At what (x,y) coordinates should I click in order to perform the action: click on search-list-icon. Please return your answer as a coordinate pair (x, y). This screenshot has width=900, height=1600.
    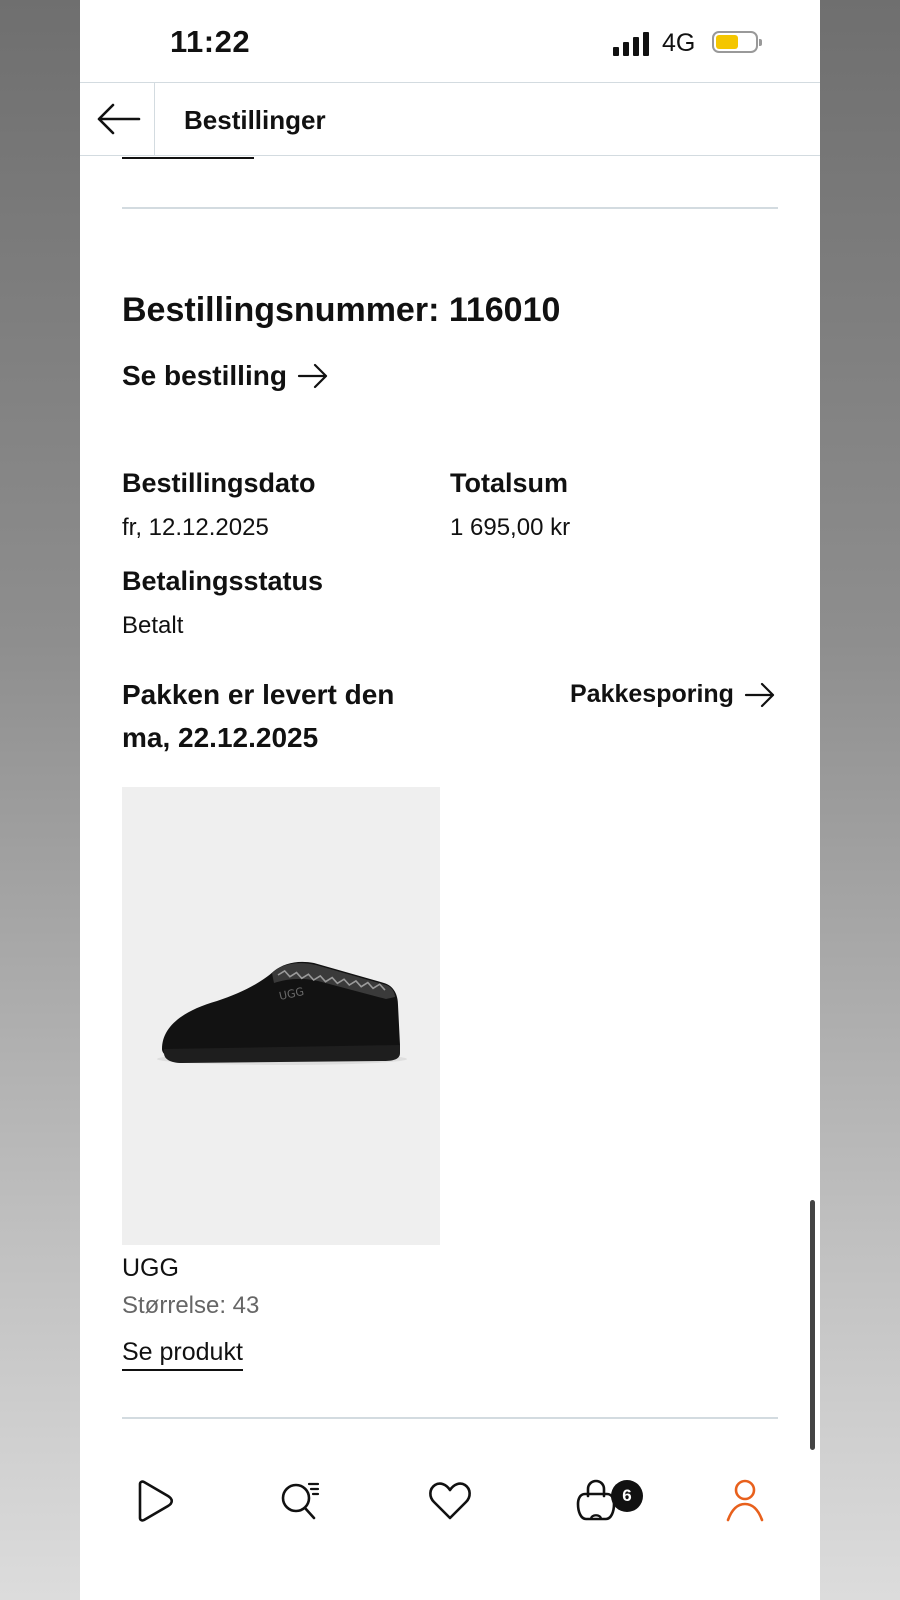
    Looking at the image, I should click on (300, 1501).